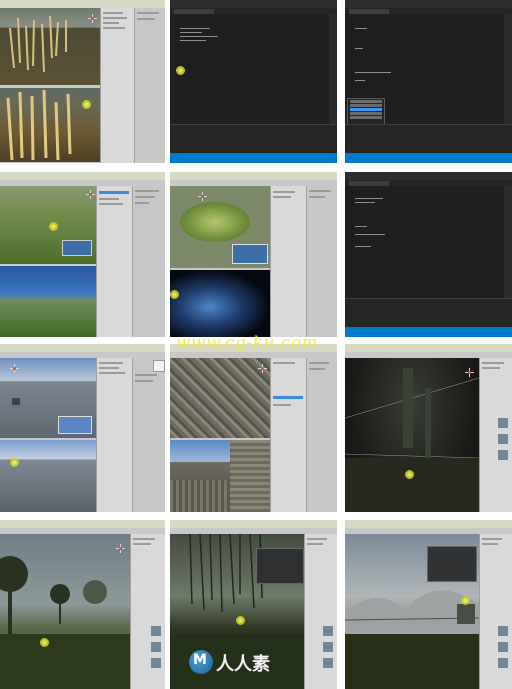 The width and height of the screenshot is (512, 689). I want to click on screenshot-dark-forest, so click(428, 428).